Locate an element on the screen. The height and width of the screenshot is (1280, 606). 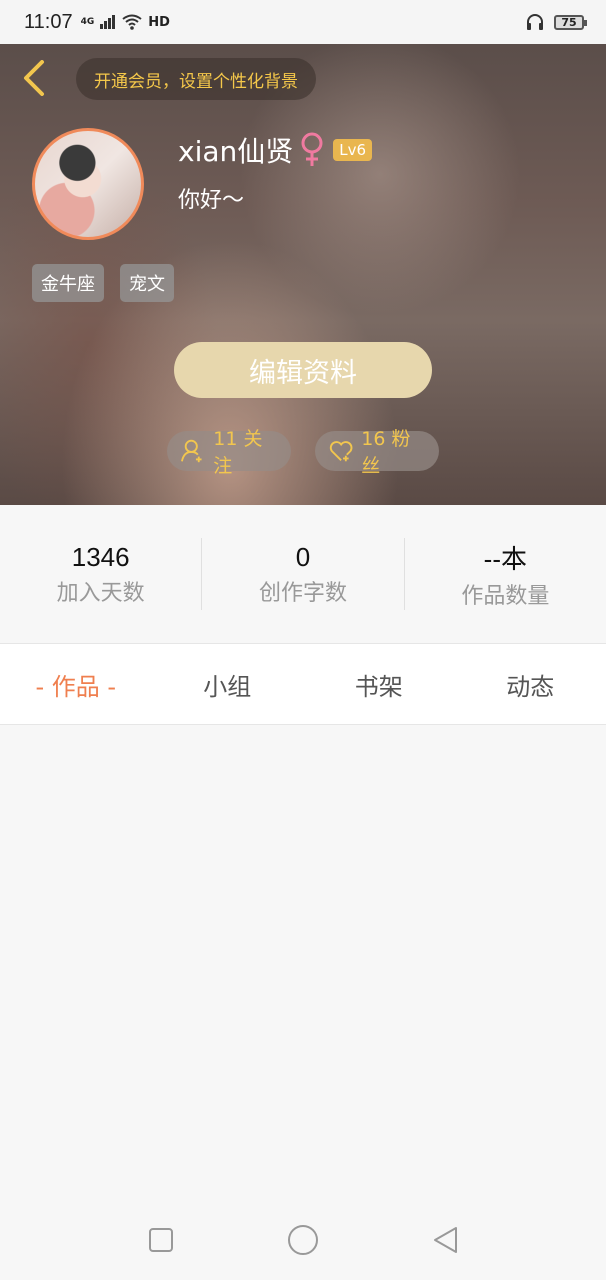
stat-days-joined: 1346 加入天数 is located at coordinates (101, 574).